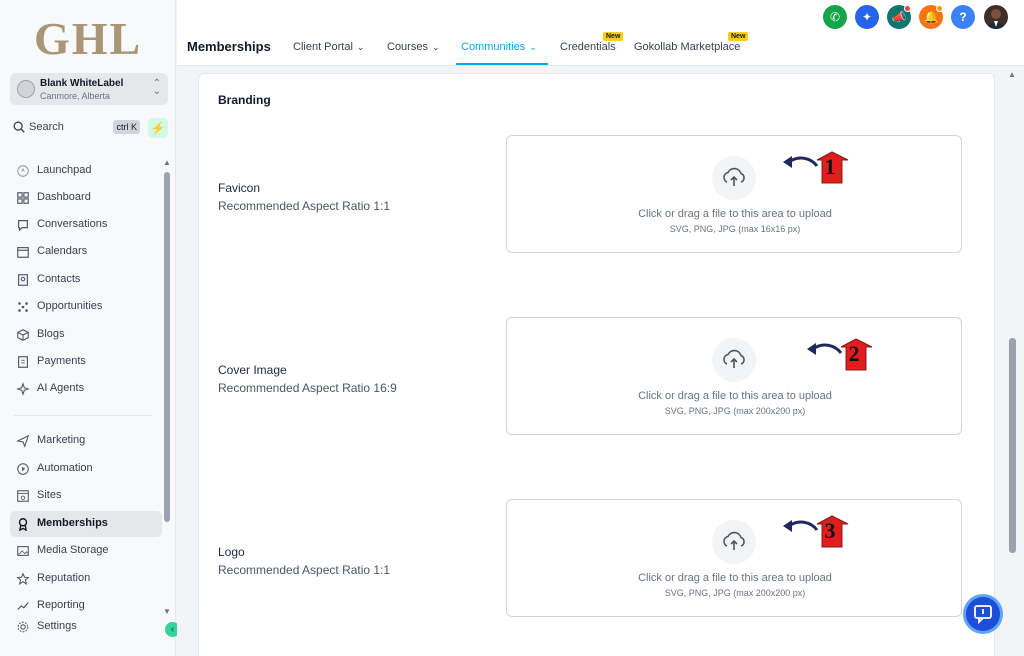 The width and height of the screenshot is (1024, 656). Describe the element at coordinates (244, 100) in the screenshot. I see `section-heading: Branding` at that location.